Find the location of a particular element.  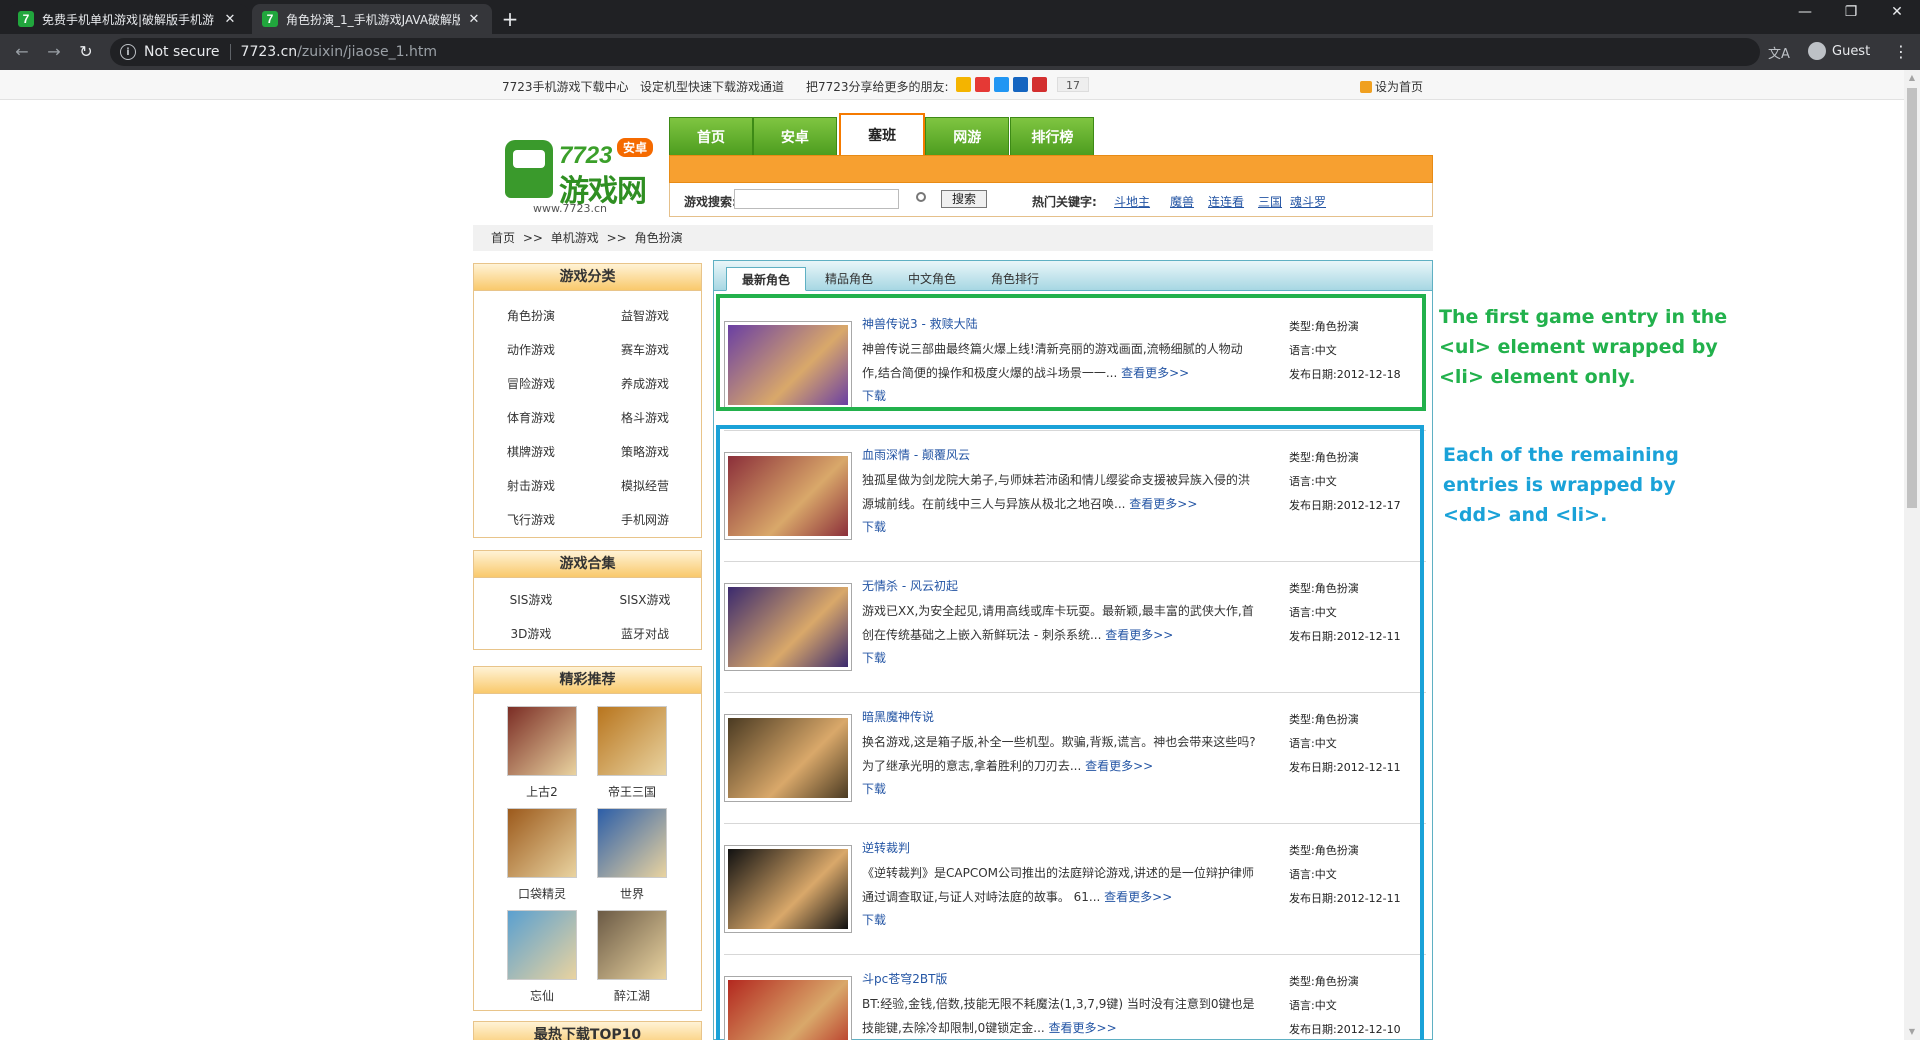

security-label: Not secure is located at coordinates (182, 52).